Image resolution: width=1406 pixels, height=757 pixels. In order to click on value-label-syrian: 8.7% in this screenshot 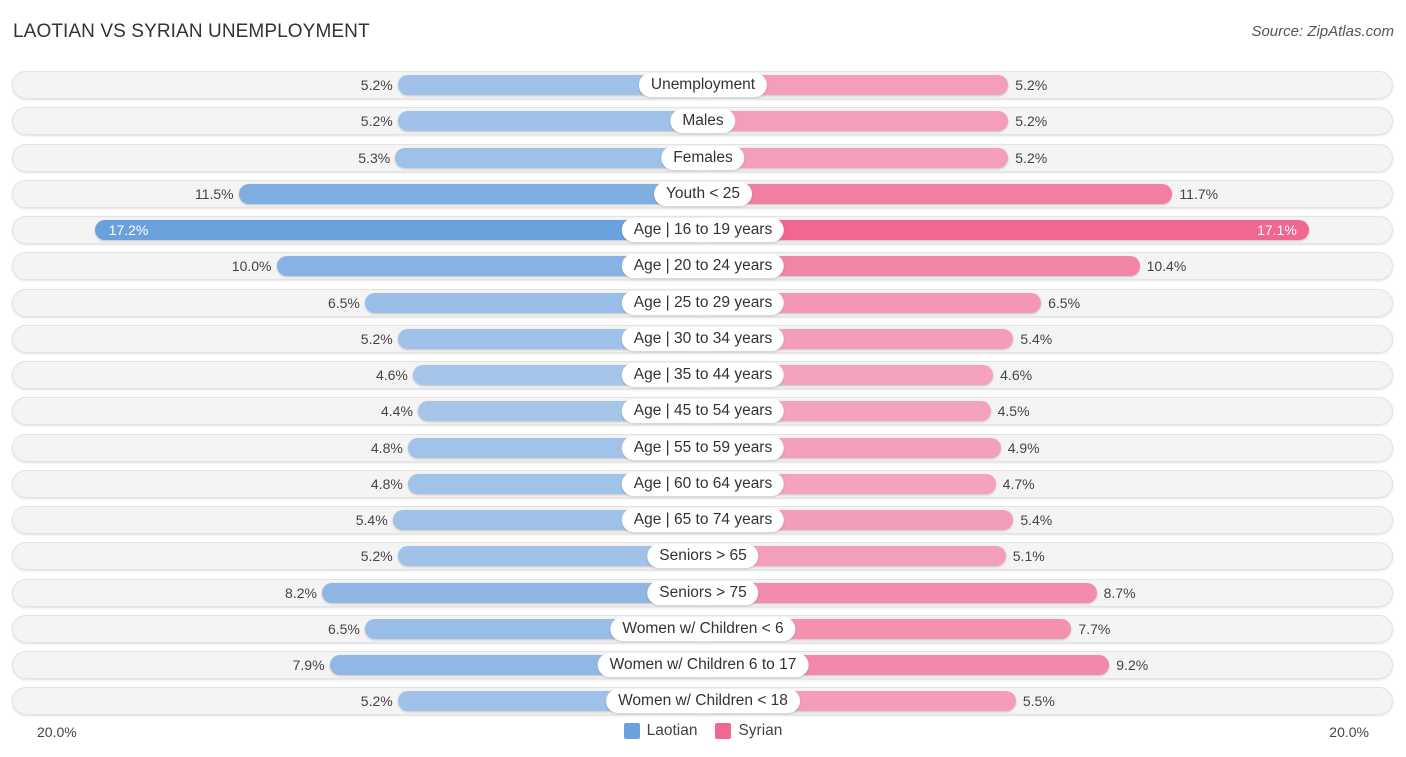, I will do `click(1119, 592)`.